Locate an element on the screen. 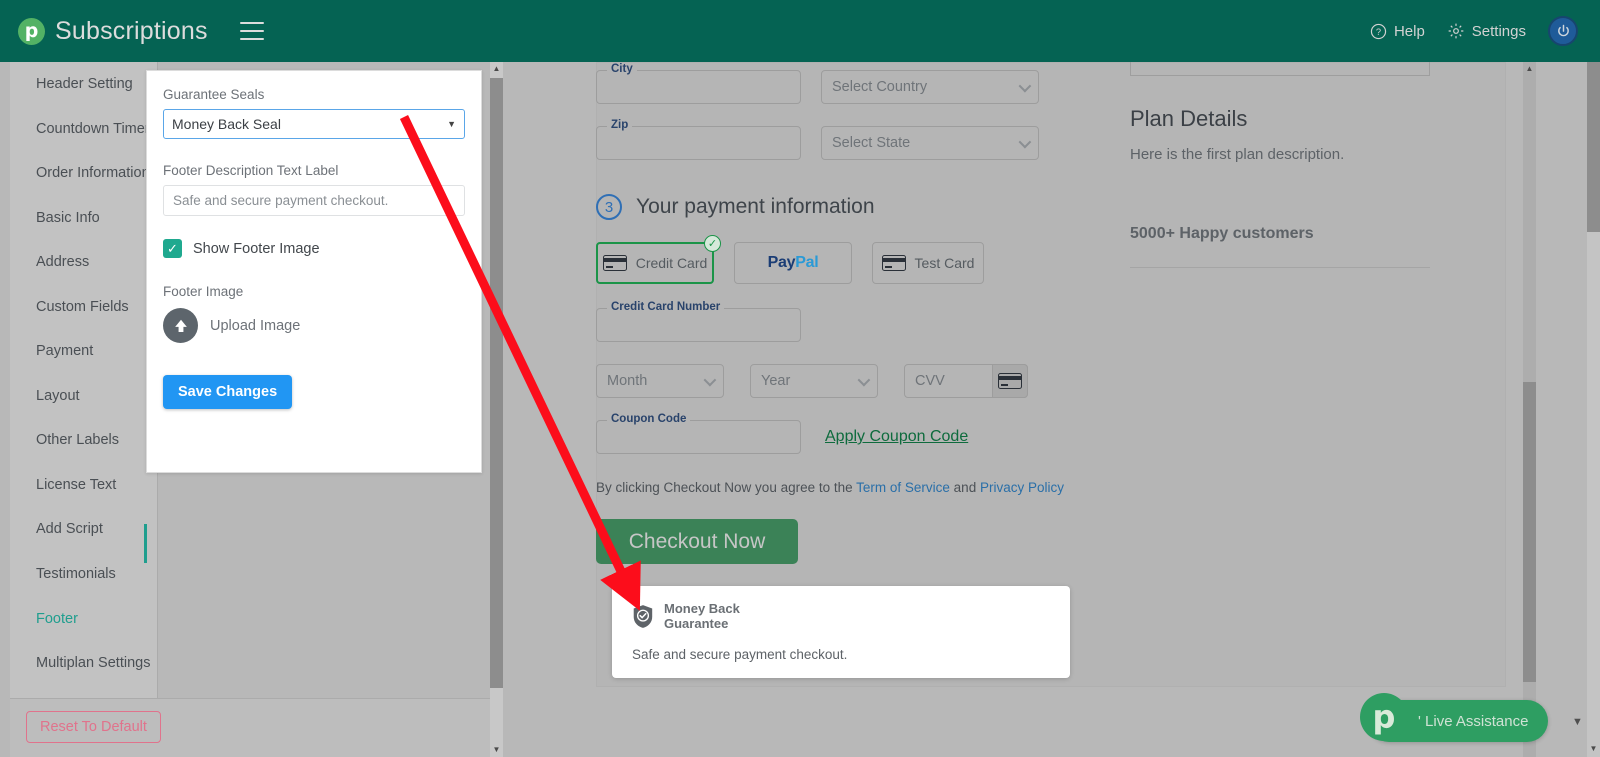  privacy-policy-link: Privacy Policy is located at coordinates (1022, 487).